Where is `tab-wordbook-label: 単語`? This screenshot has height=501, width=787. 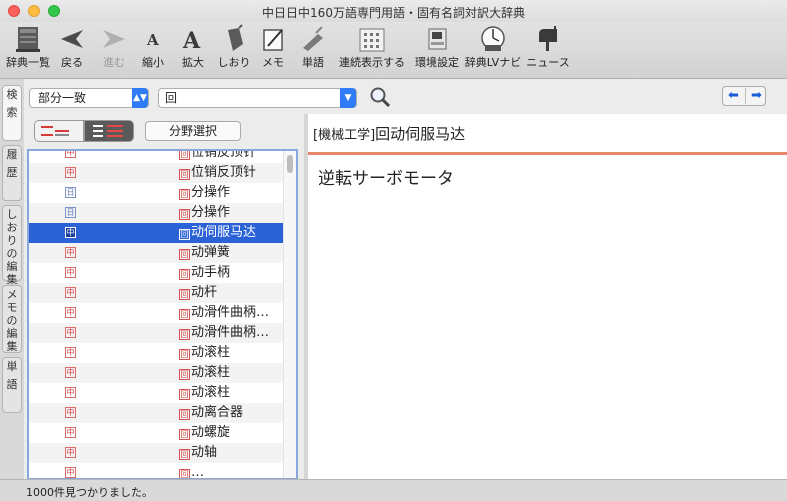 tab-wordbook-label: 単語 is located at coordinates (12, 375).